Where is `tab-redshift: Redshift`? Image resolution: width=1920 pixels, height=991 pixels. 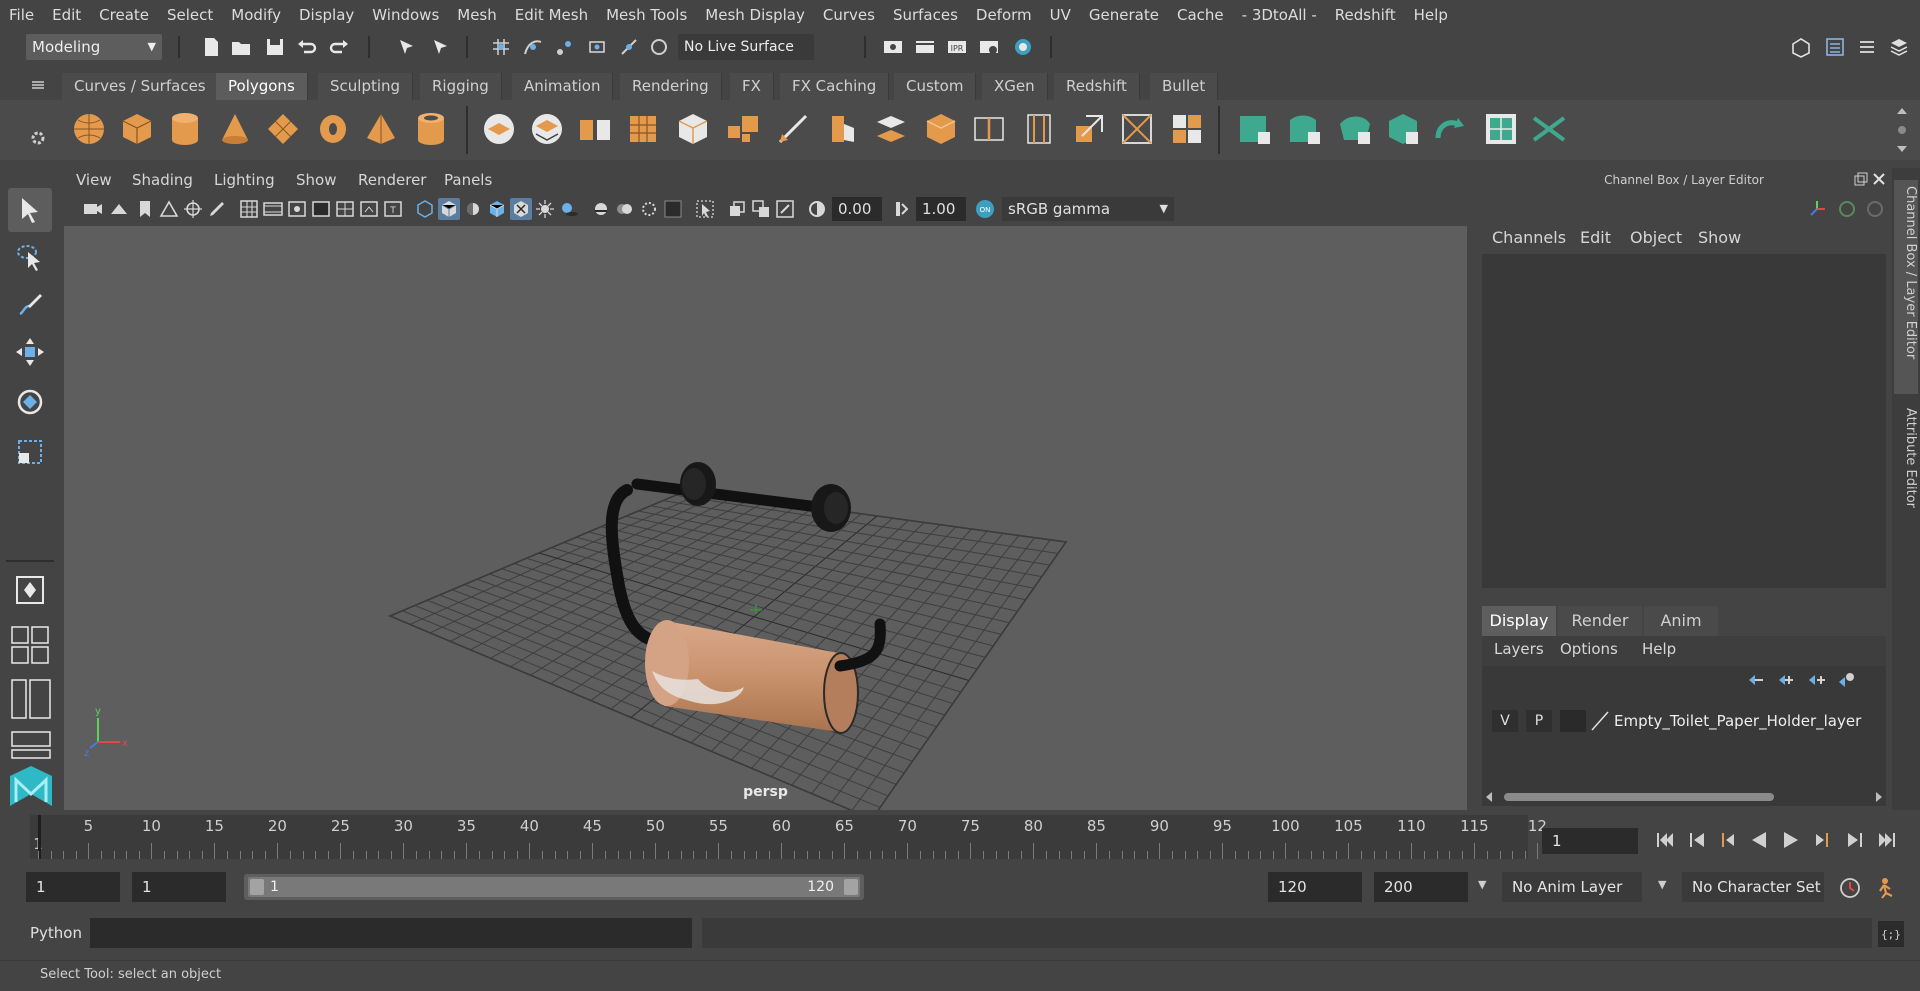
tab-redshift: Redshift is located at coordinates (1097, 86).